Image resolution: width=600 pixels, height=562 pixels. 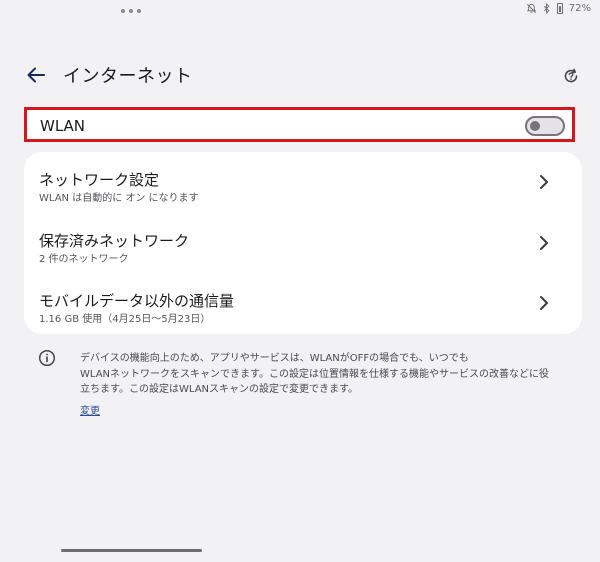 I want to click on help-refresh-icon, so click(x=571, y=75).